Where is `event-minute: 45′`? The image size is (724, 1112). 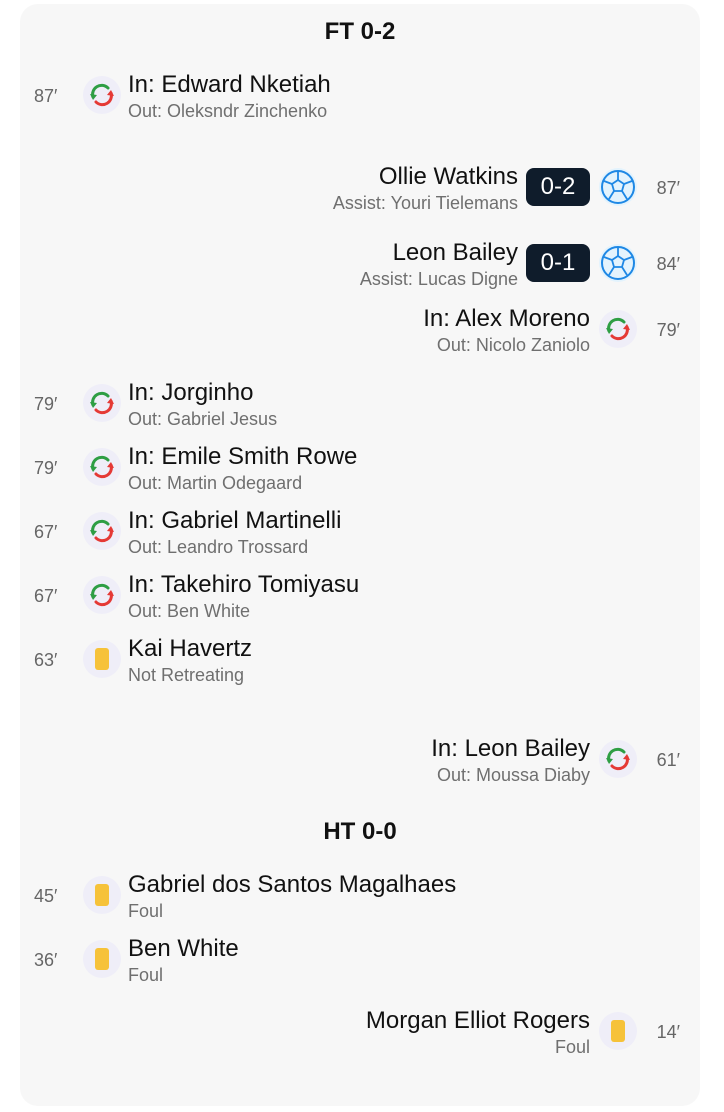
event-minute: 45′ is located at coordinates (46, 896).